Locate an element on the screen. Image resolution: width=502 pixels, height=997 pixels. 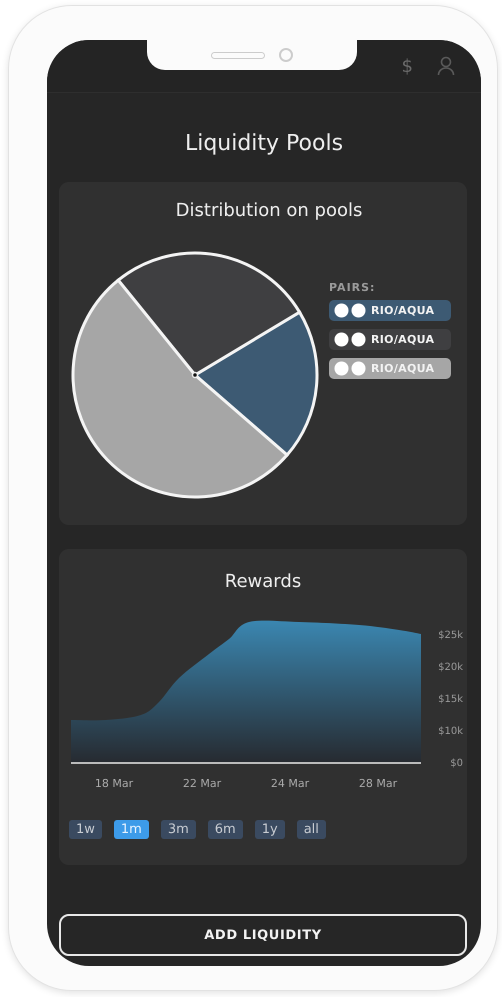
legend-title: PAIRS: is located at coordinates (352, 287).